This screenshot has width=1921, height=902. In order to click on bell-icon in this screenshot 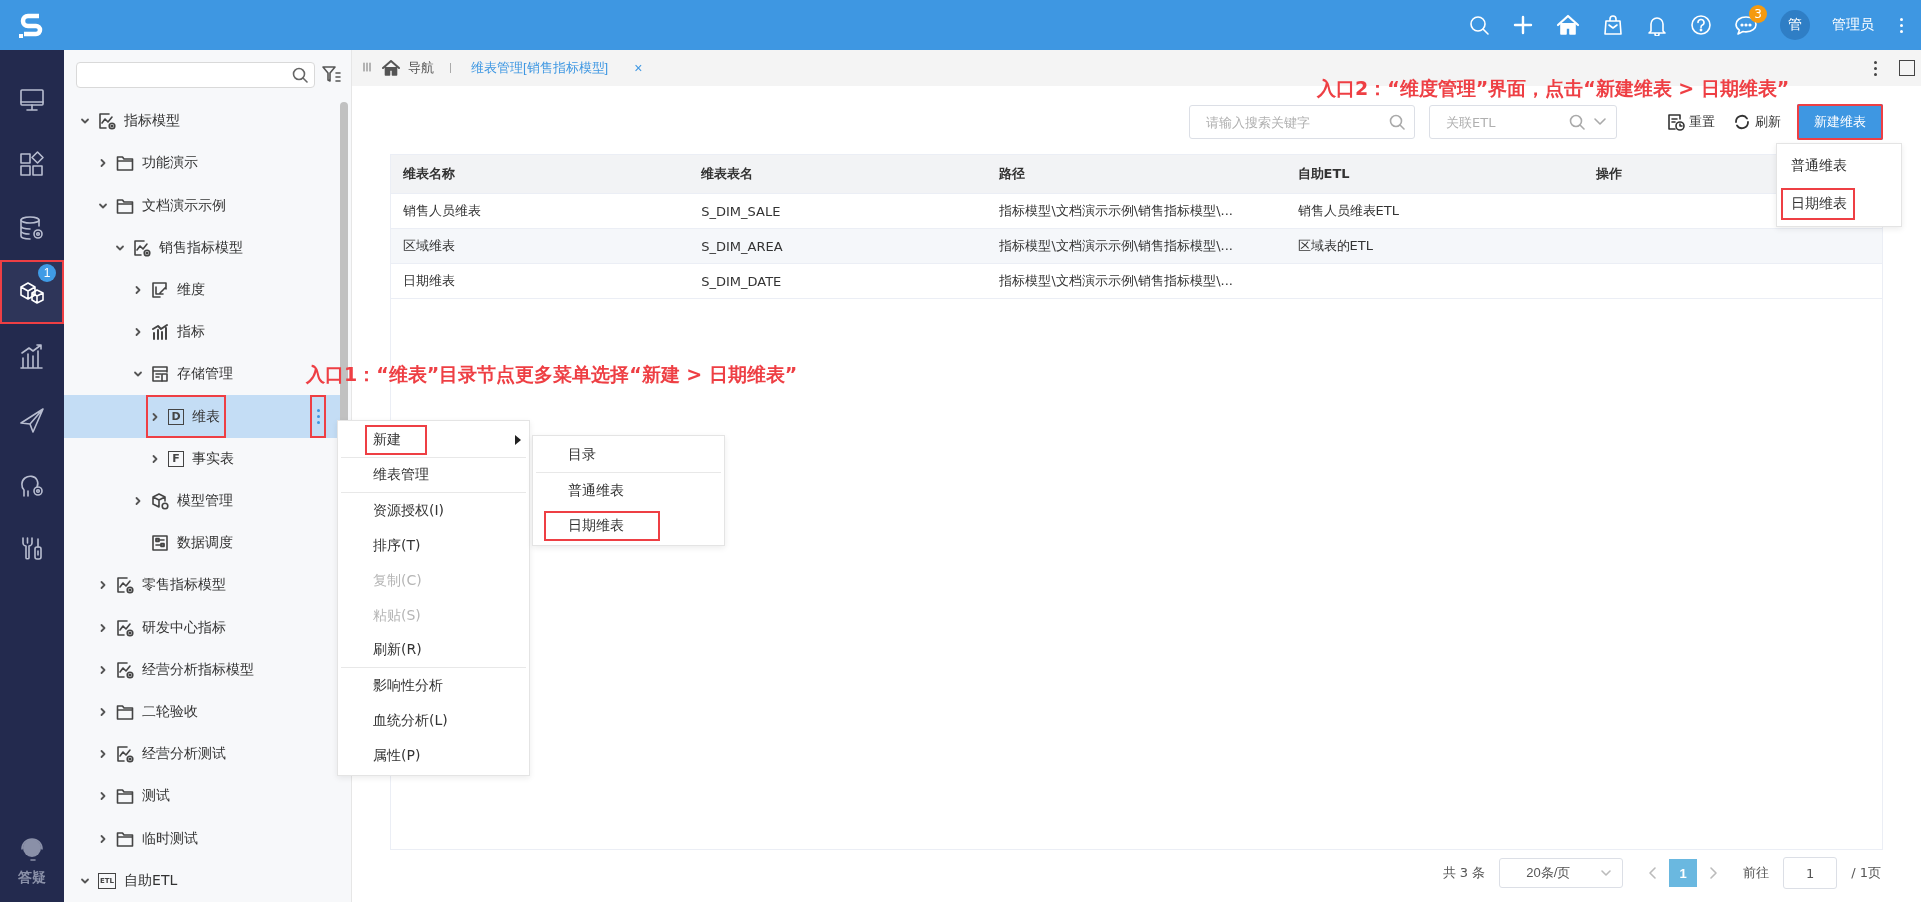, I will do `click(1657, 25)`.